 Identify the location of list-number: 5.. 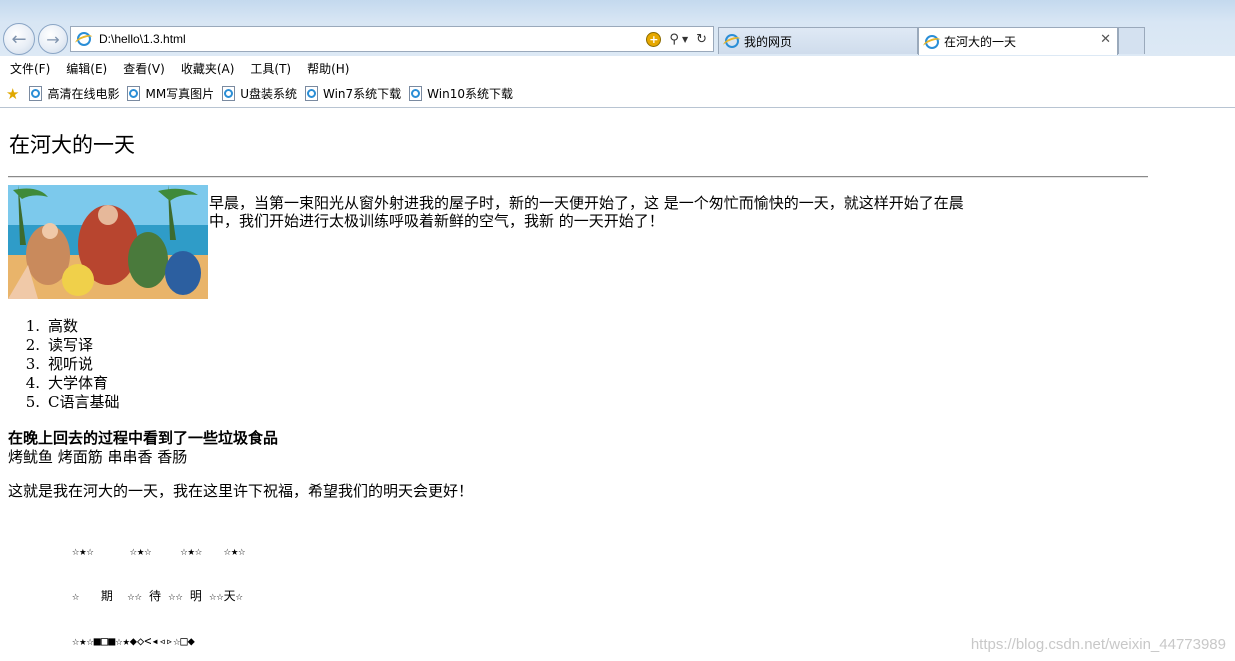
(32, 402).